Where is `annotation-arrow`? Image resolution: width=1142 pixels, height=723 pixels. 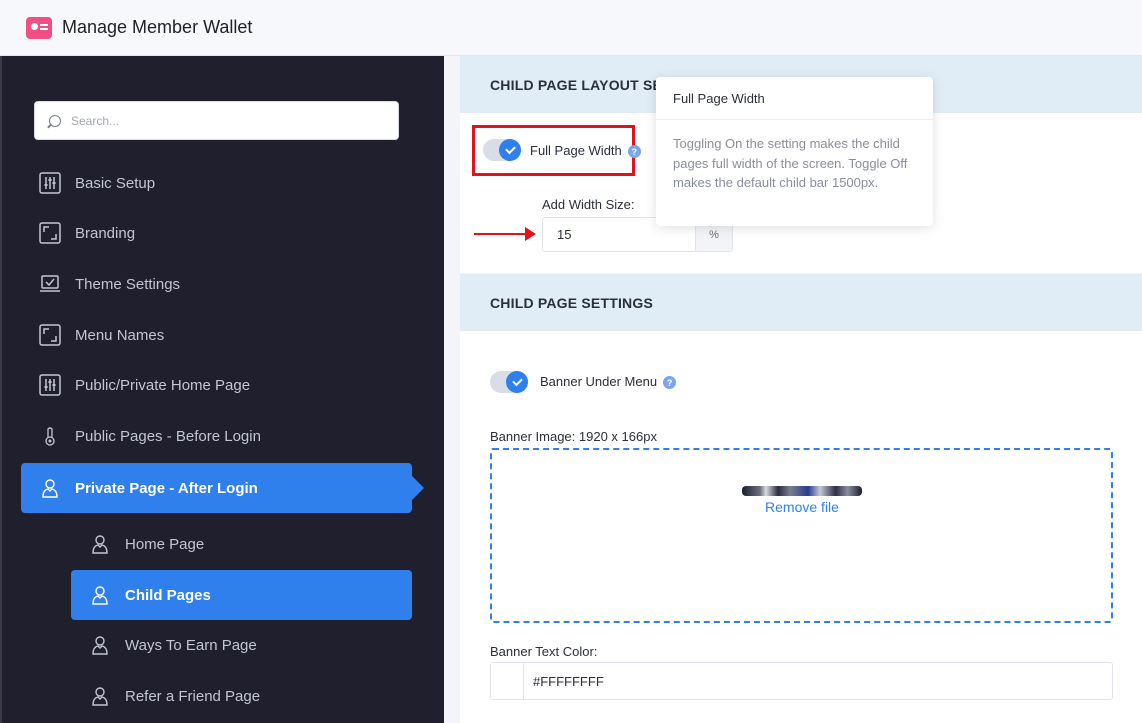 annotation-arrow is located at coordinates (505, 234).